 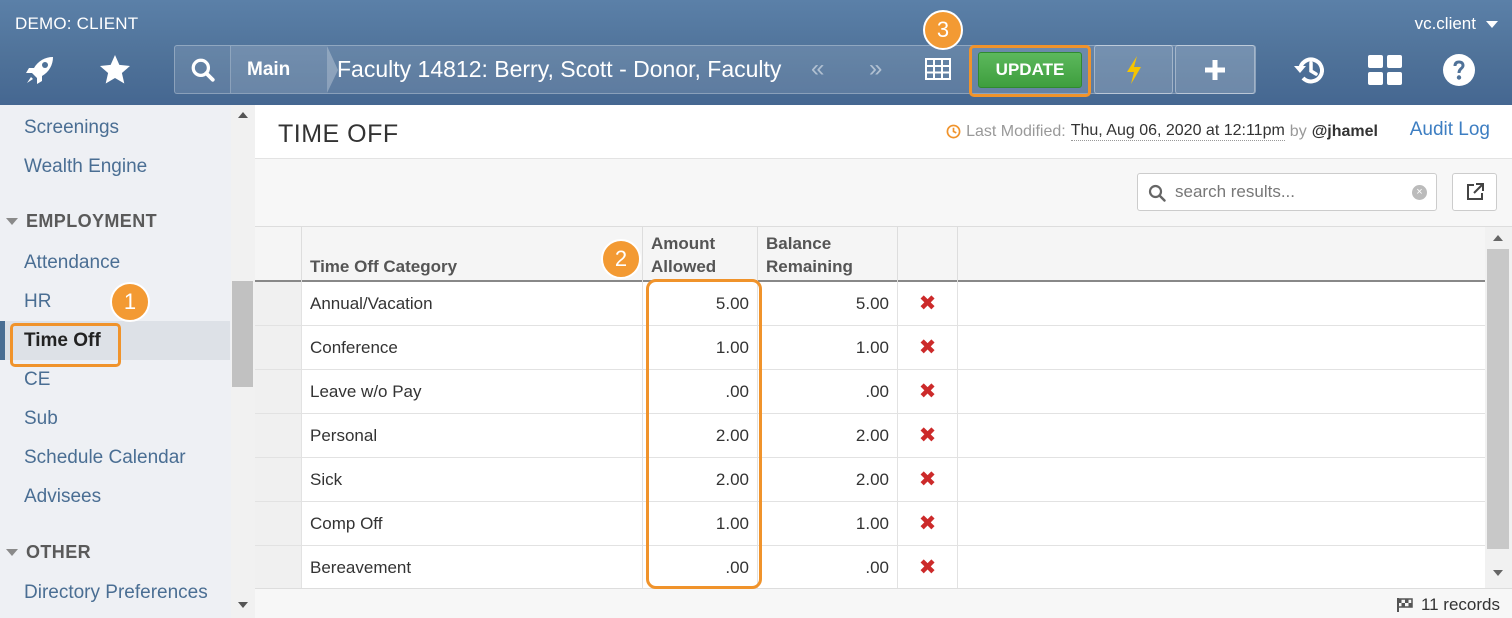 What do you see at coordinates (41, 419) in the screenshot?
I see `sidebar-item-sub: Sub` at bounding box center [41, 419].